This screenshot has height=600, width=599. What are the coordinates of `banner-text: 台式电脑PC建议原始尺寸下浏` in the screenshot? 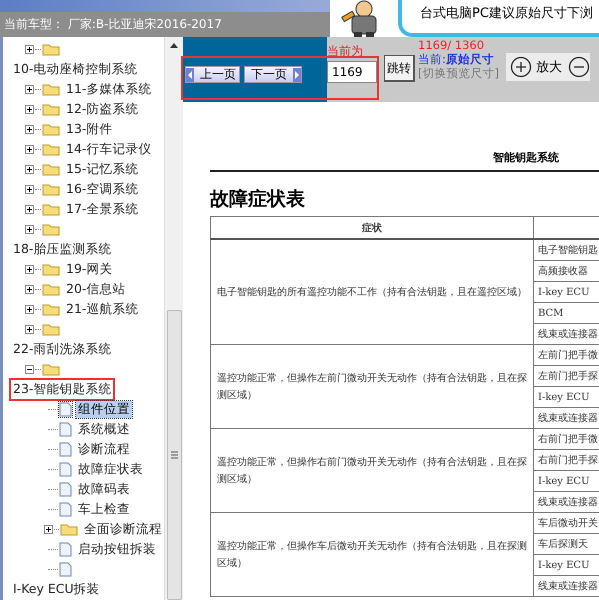 It's located at (506, 13).